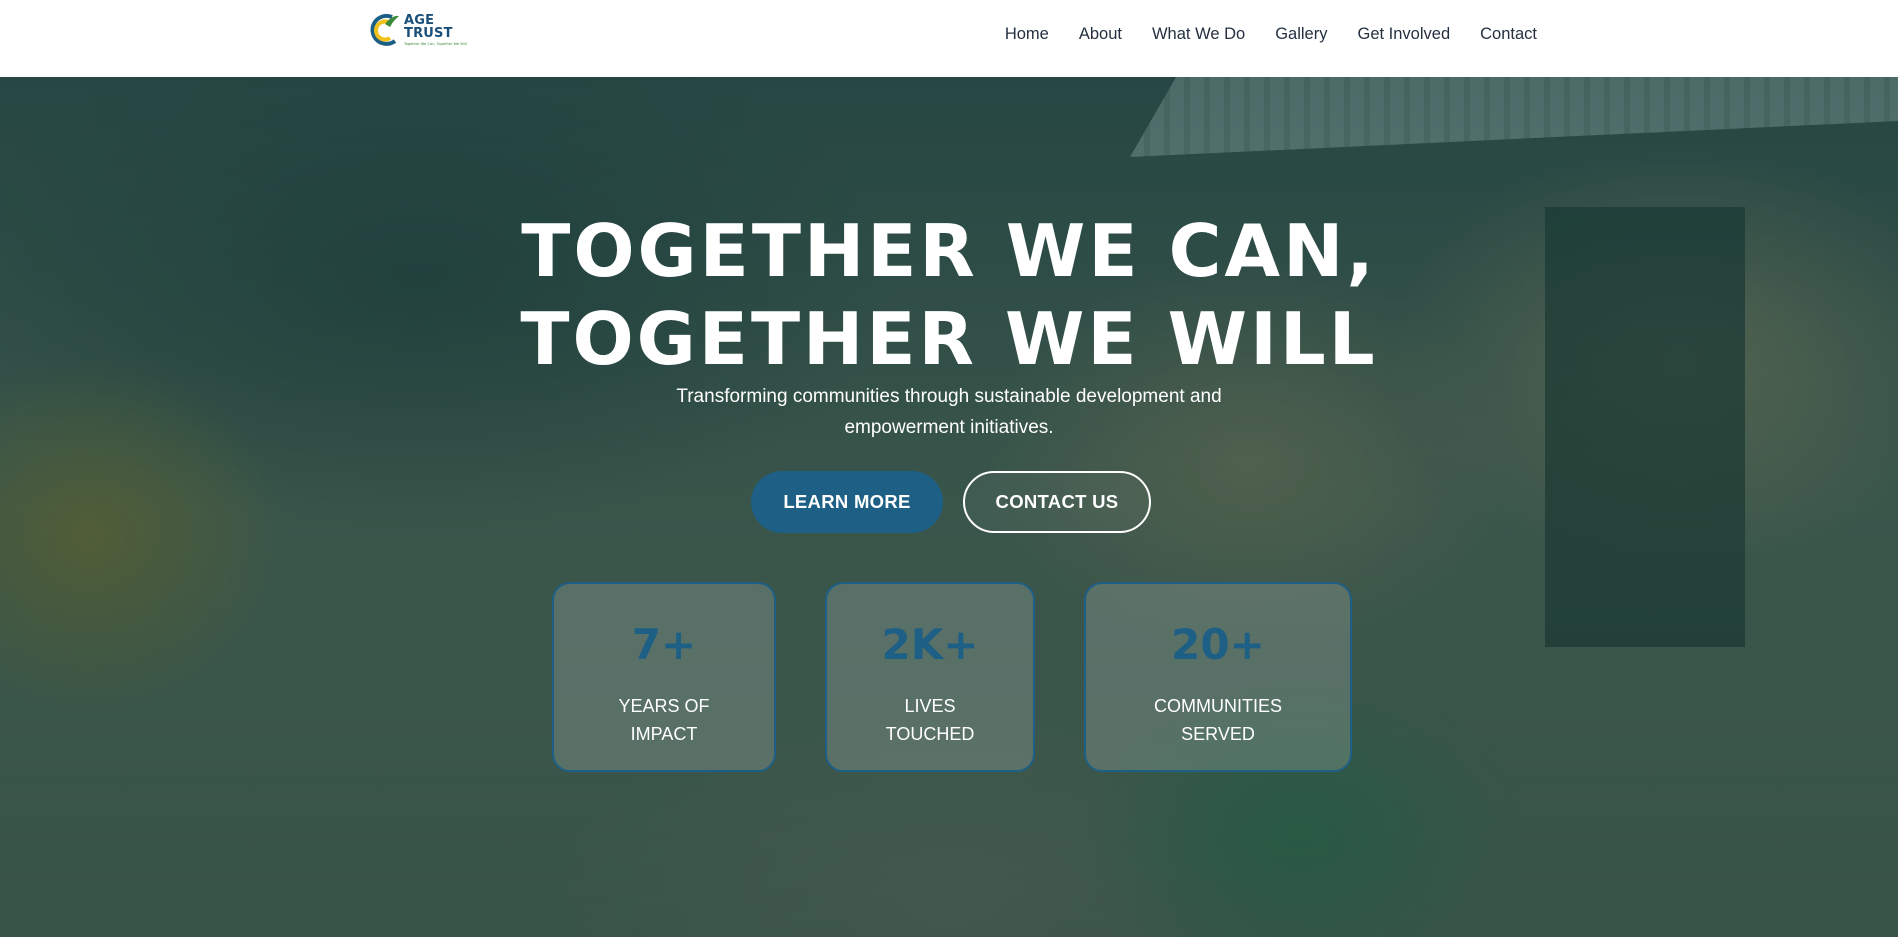 The height and width of the screenshot is (937, 1898). Describe the element at coordinates (949, 251) in the screenshot. I see `hero-title-line-1: TOGETHER WE CAN,` at that location.